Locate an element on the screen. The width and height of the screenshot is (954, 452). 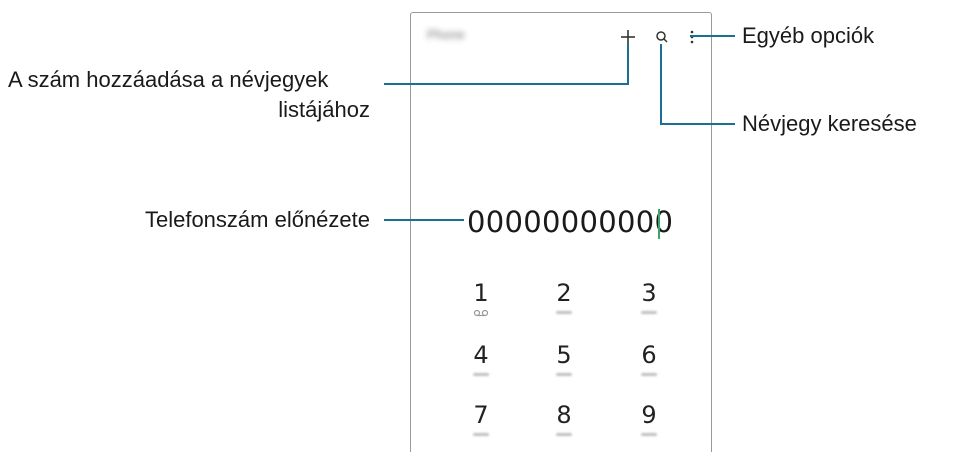
leader-line-number-preview is located at coordinates (424, 220).